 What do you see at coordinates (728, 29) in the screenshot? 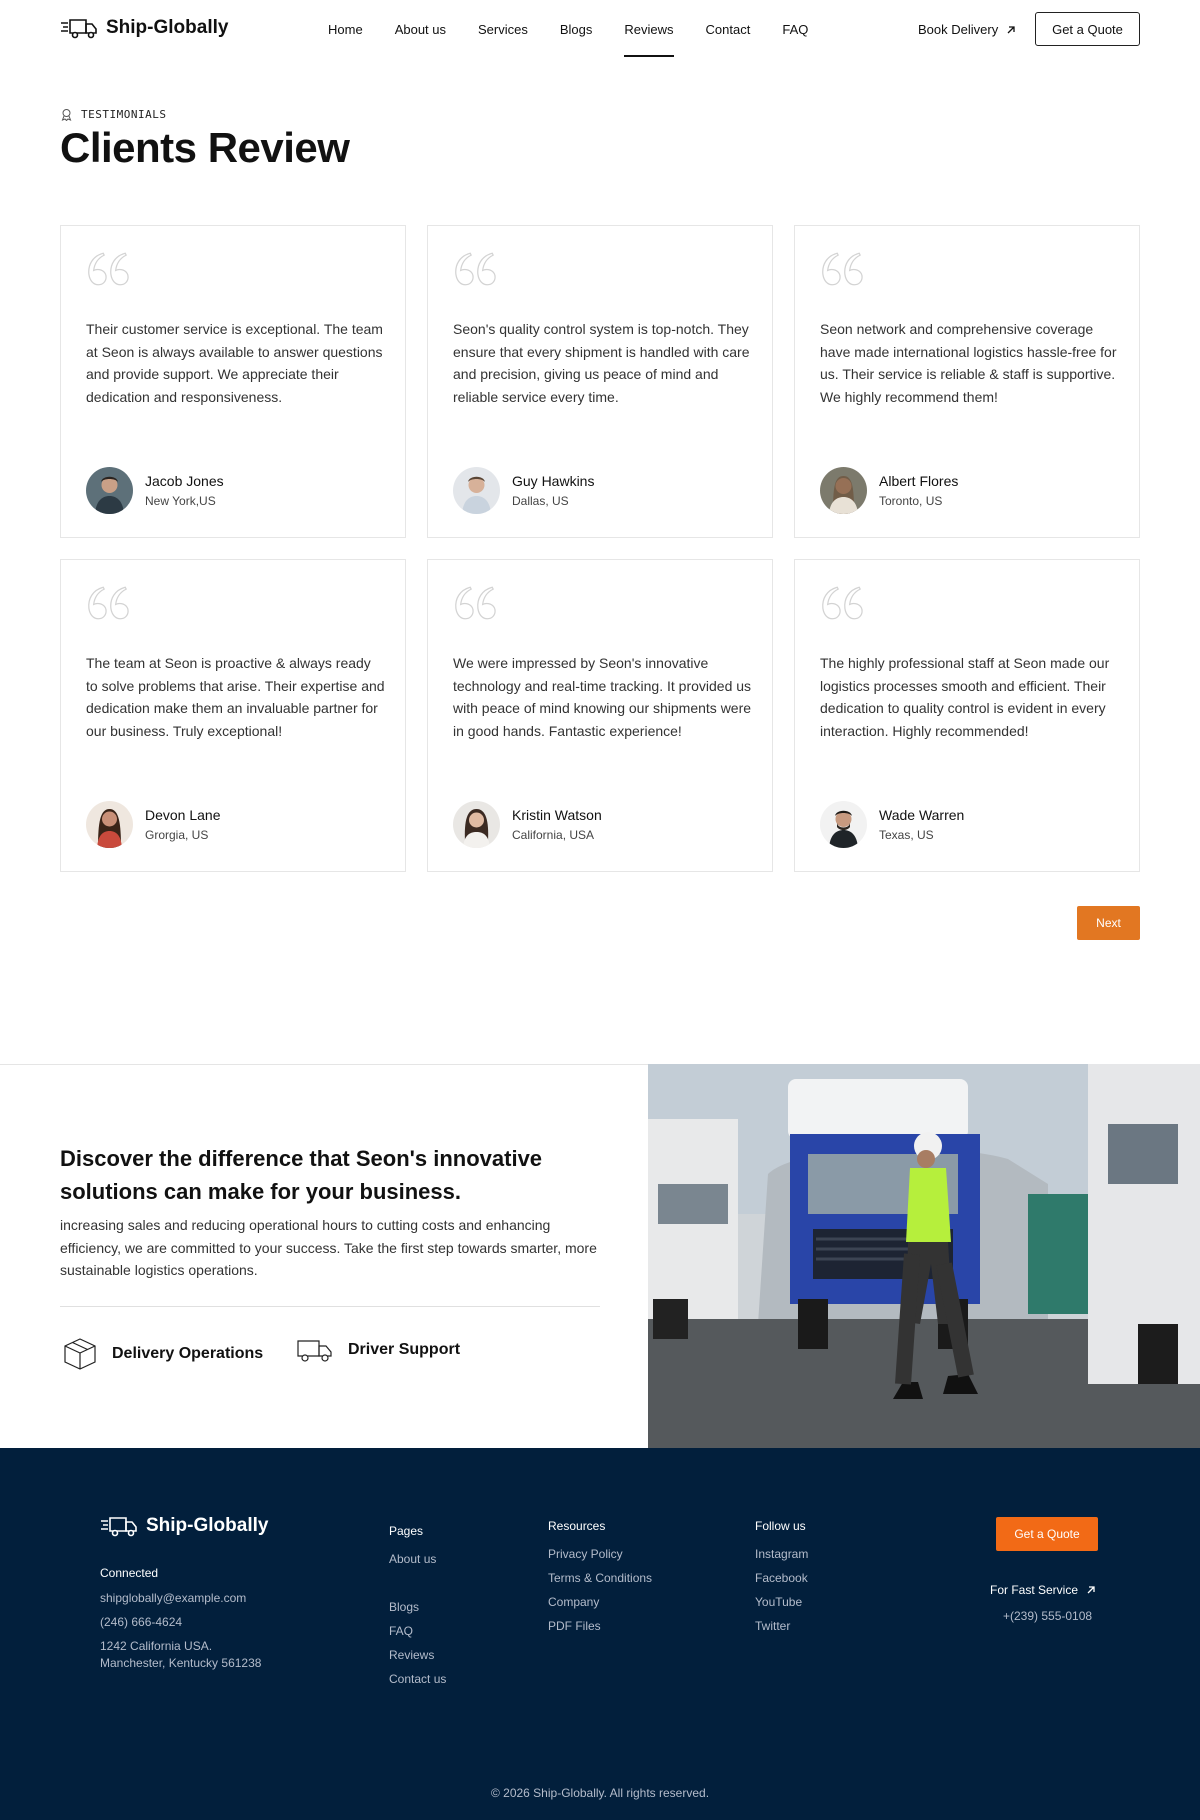
I see `nav-contact: Contact` at bounding box center [728, 29].